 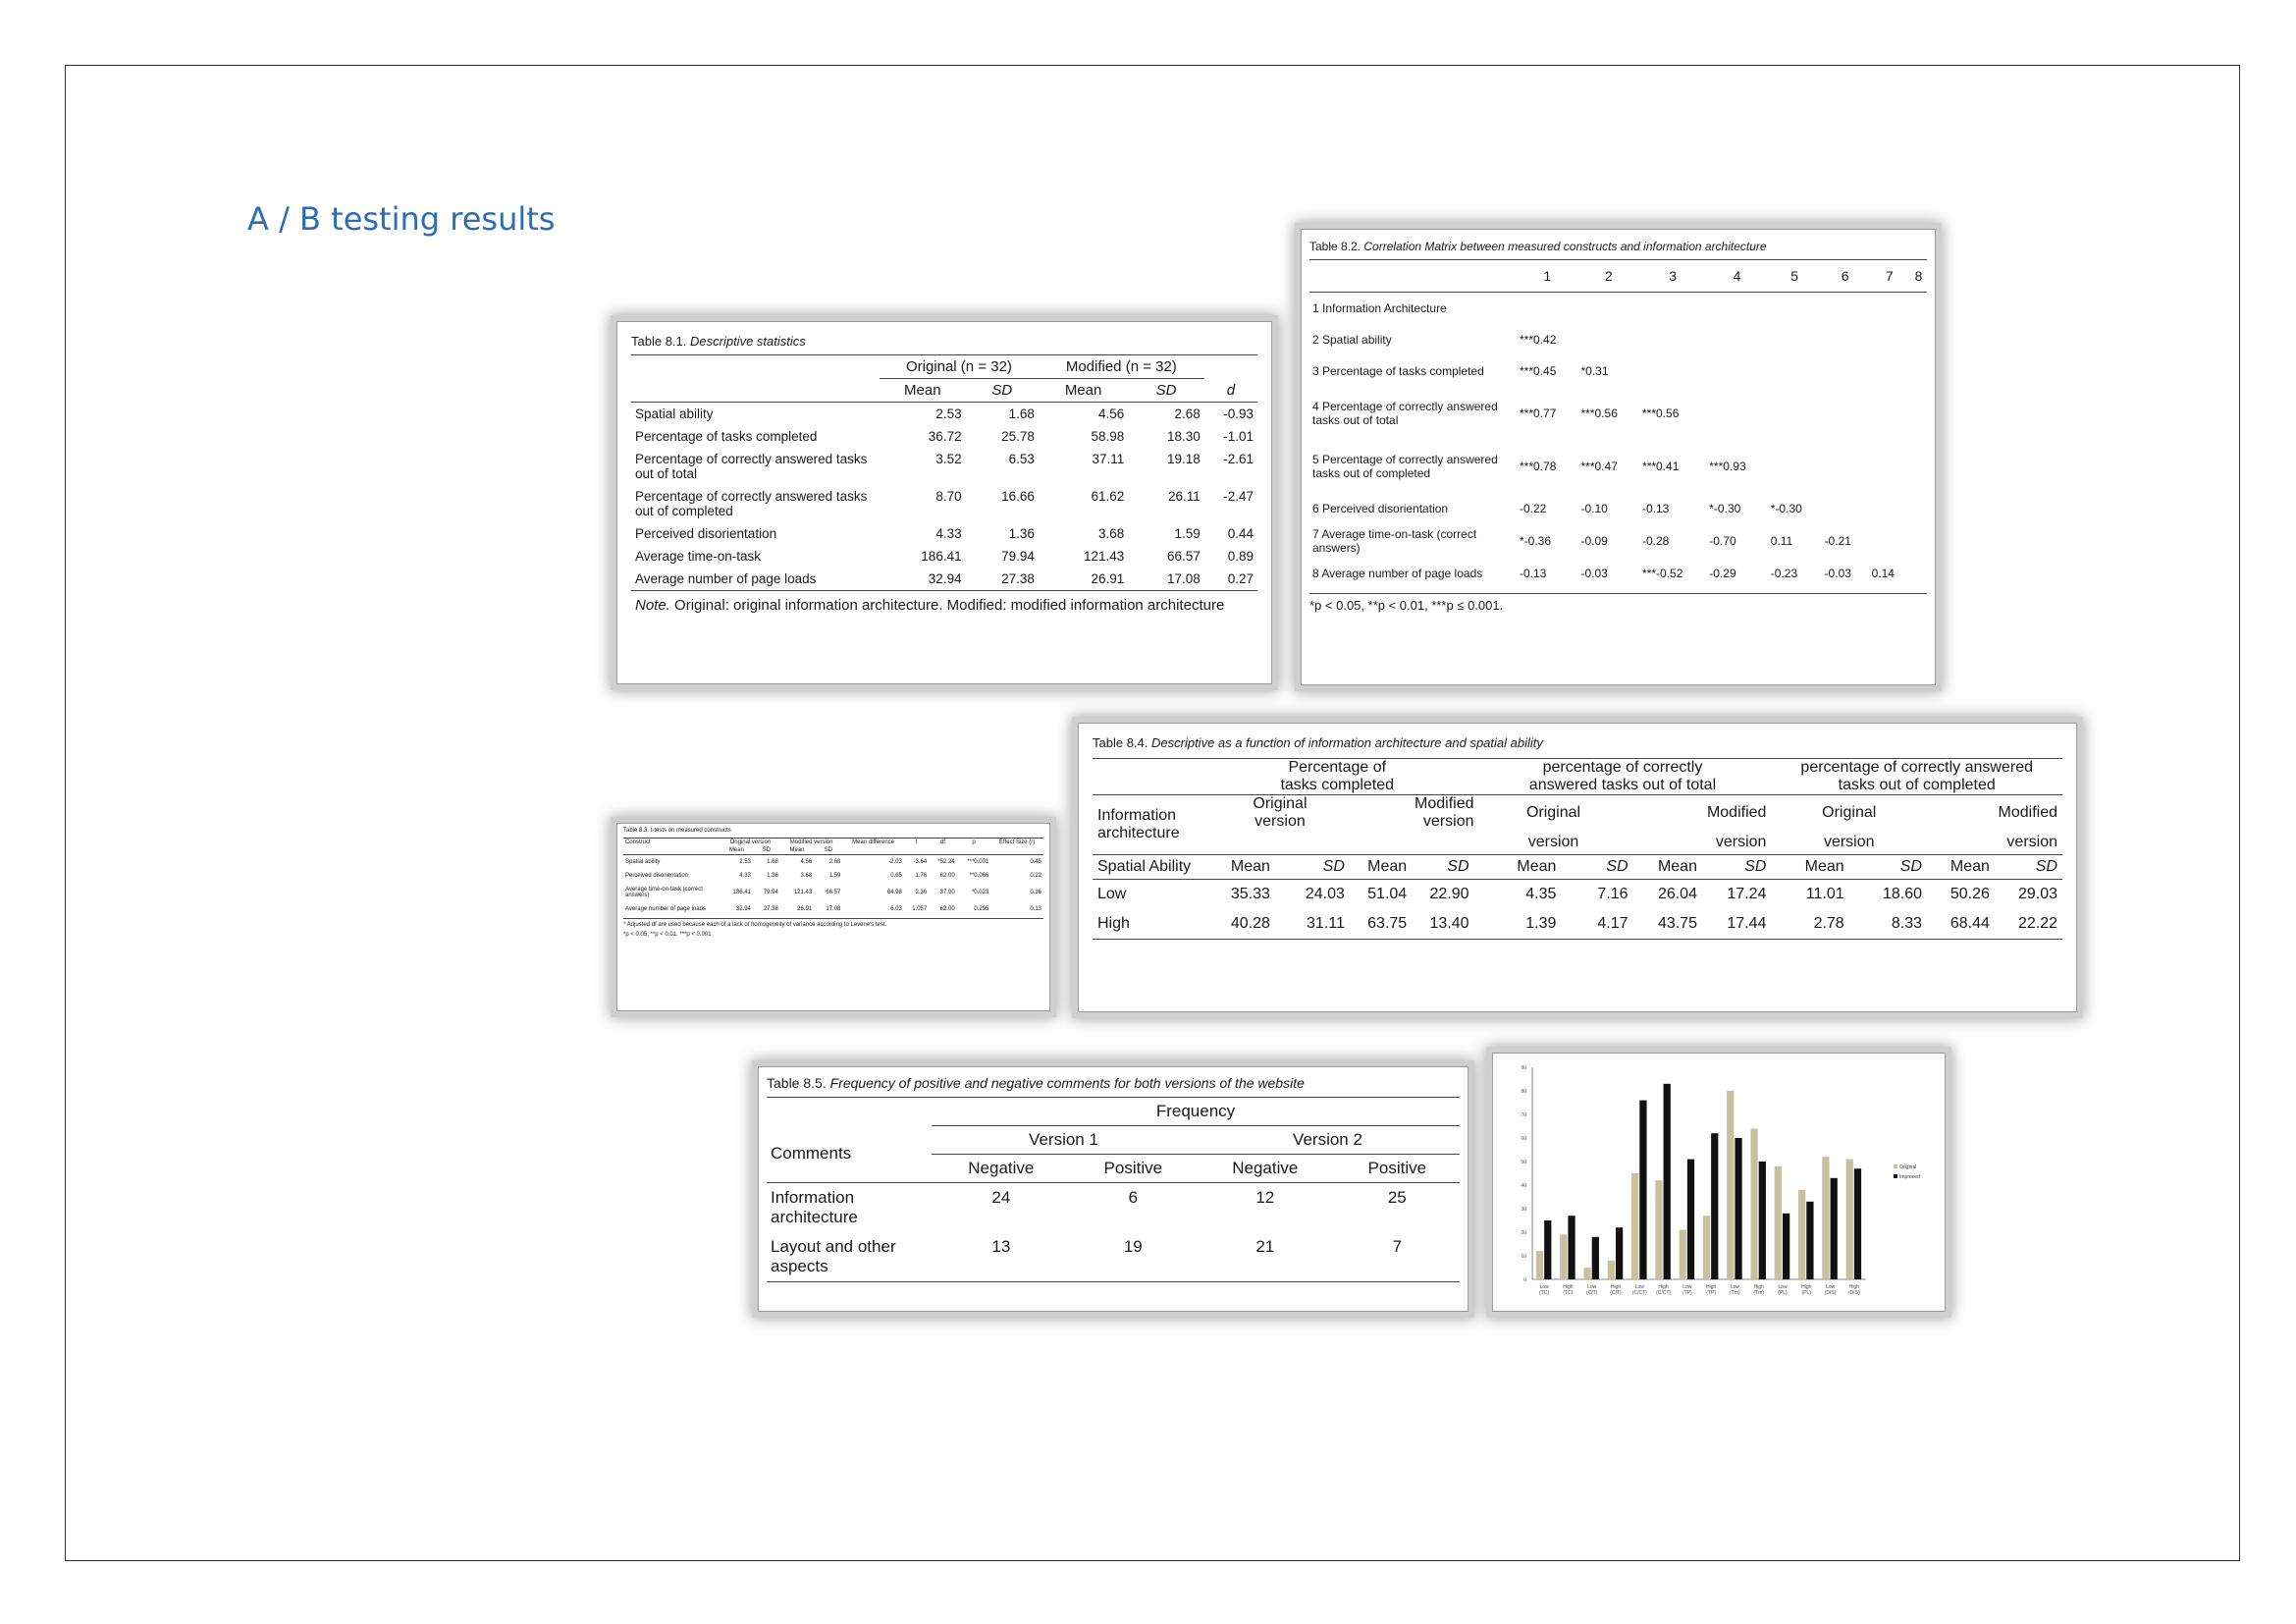 I want to click on frequency-header: Frequency, so click(x=1195, y=1111).